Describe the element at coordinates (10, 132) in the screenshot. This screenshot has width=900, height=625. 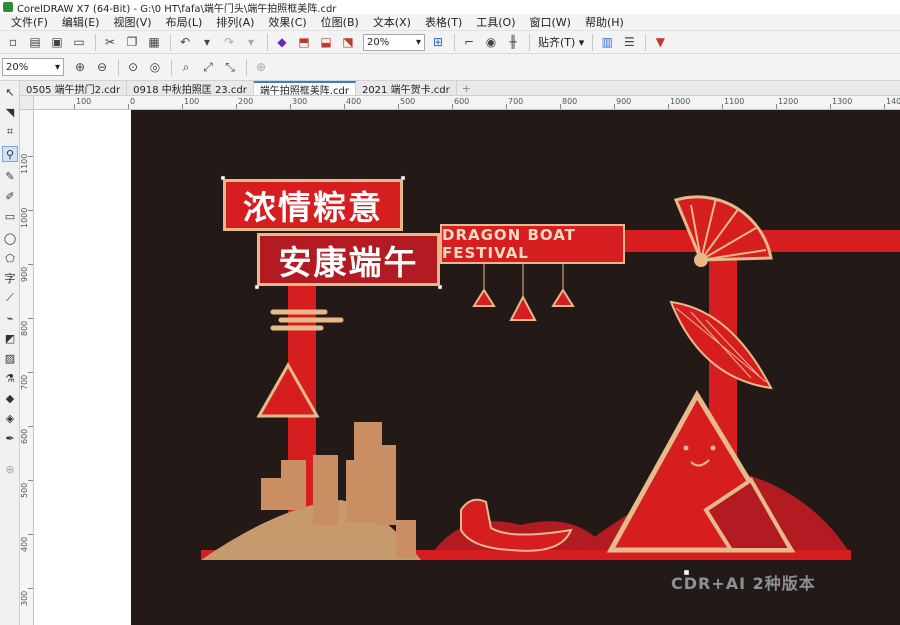
I see `crop-tool-icon: ⌗` at that location.